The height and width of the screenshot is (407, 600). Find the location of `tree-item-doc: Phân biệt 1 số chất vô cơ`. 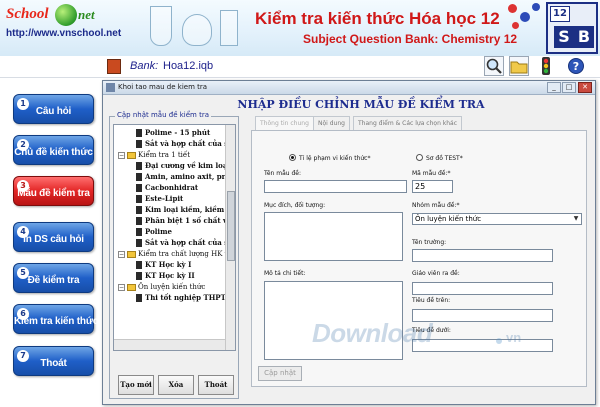

tree-item-doc: Phân biệt 1 số chất vô cơ is located at coordinates (186, 221).